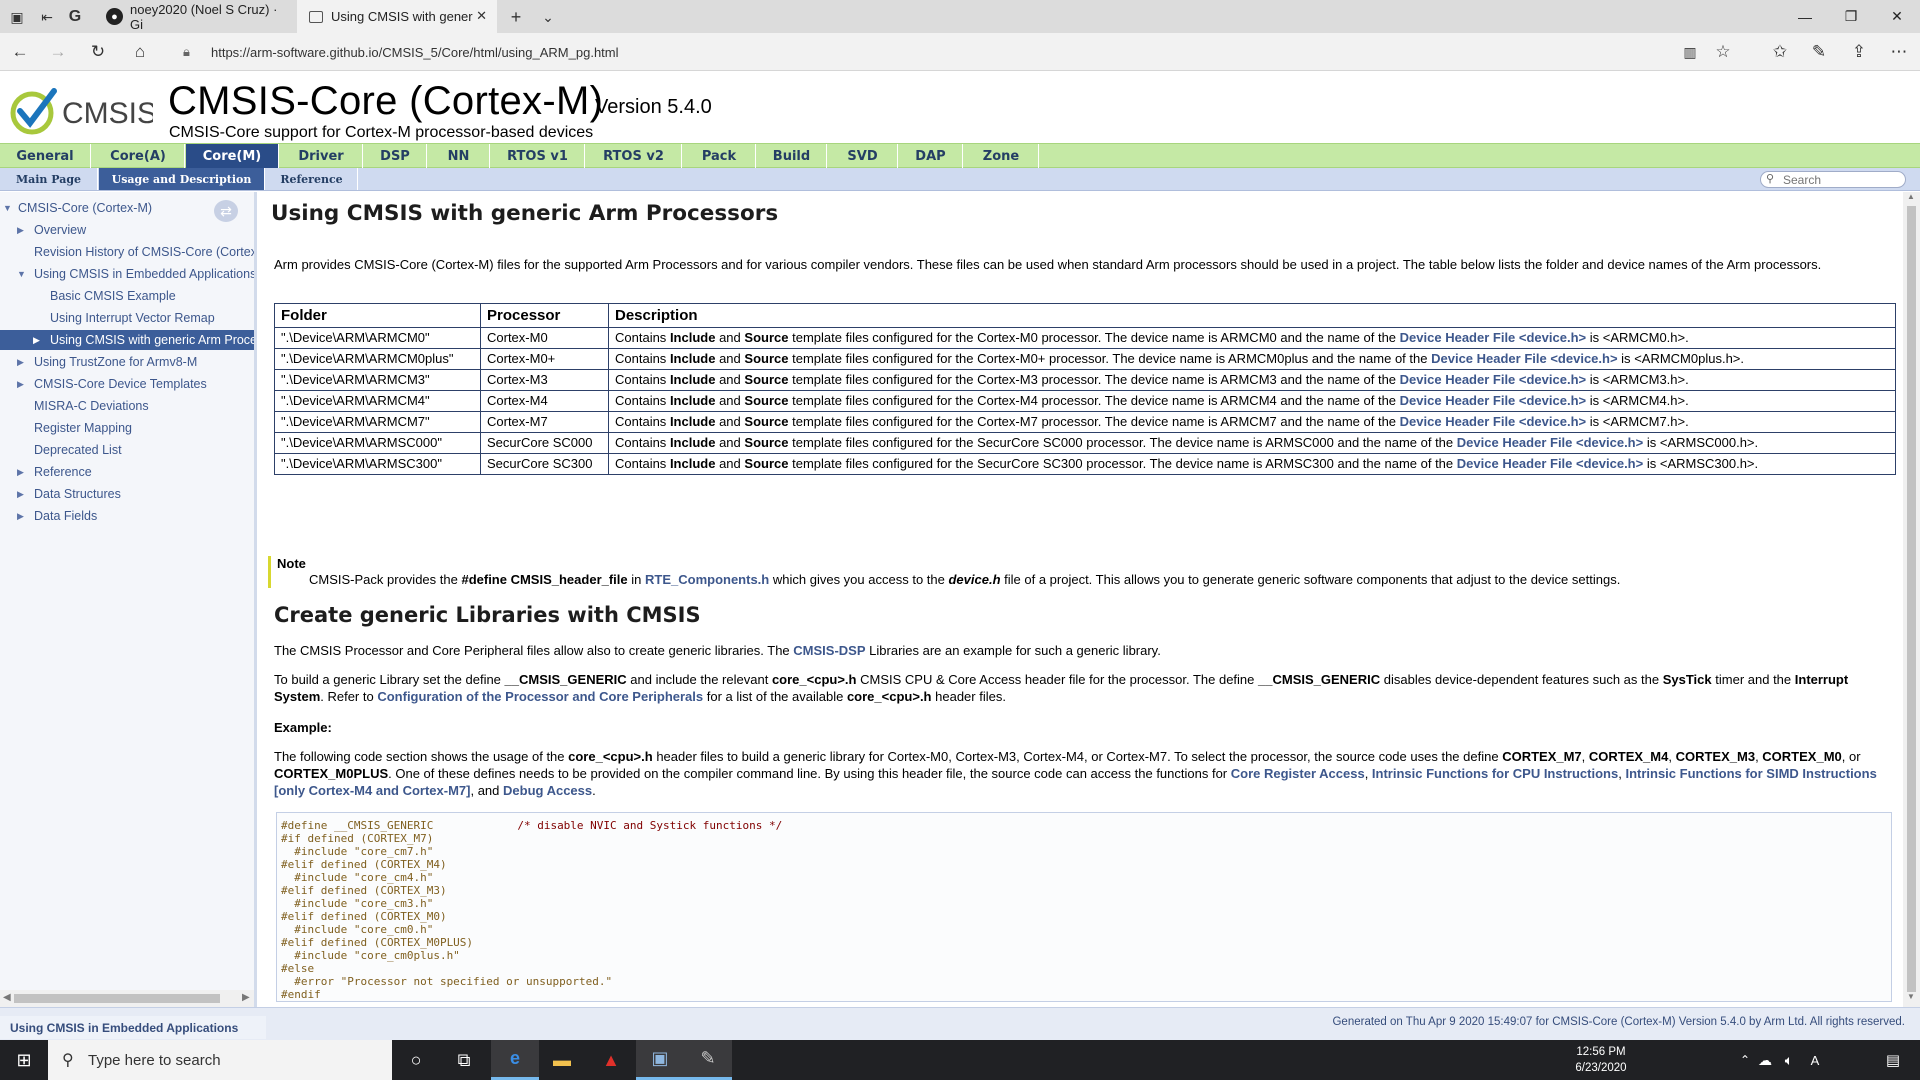 The width and height of the screenshot is (1920, 1080). I want to click on tray-chevron-icon: ⌃, so click(1745, 1060).